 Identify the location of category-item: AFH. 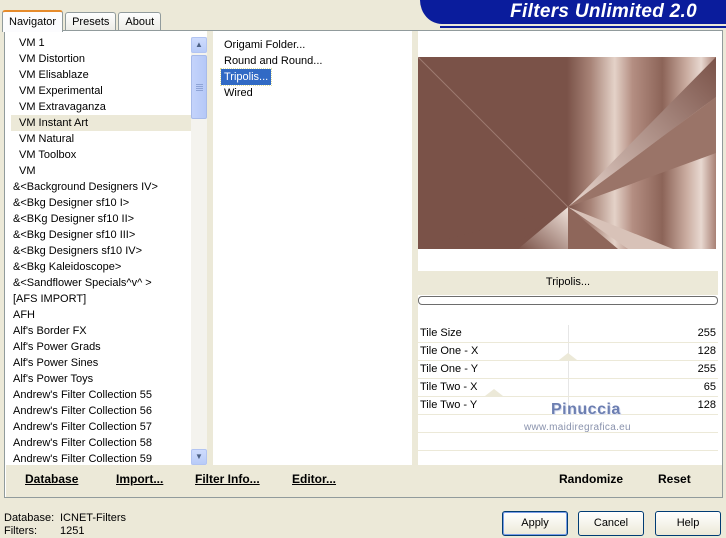
(101, 315).